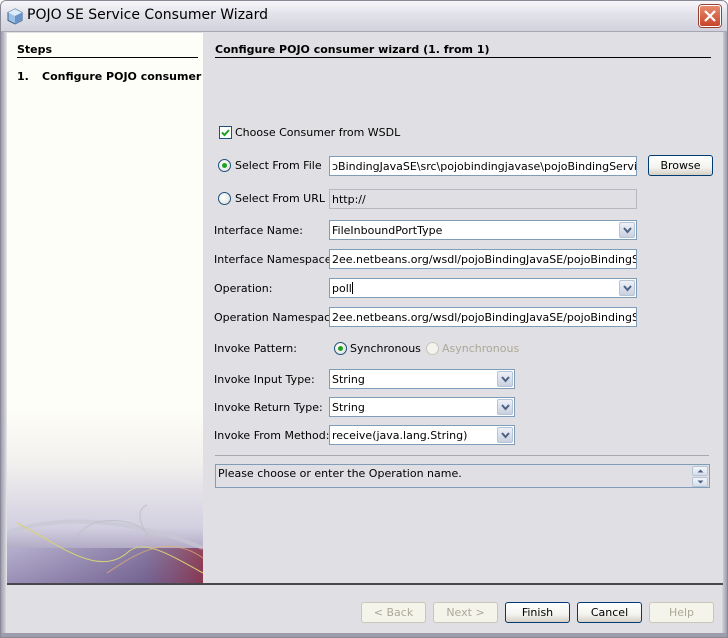 Image resolution: width=728 pixels, height=638 pixels. What do you see at coordinates (537, 612) in the screenshot?
I see `finish-button: Finish` at bounding box center [537, 612].